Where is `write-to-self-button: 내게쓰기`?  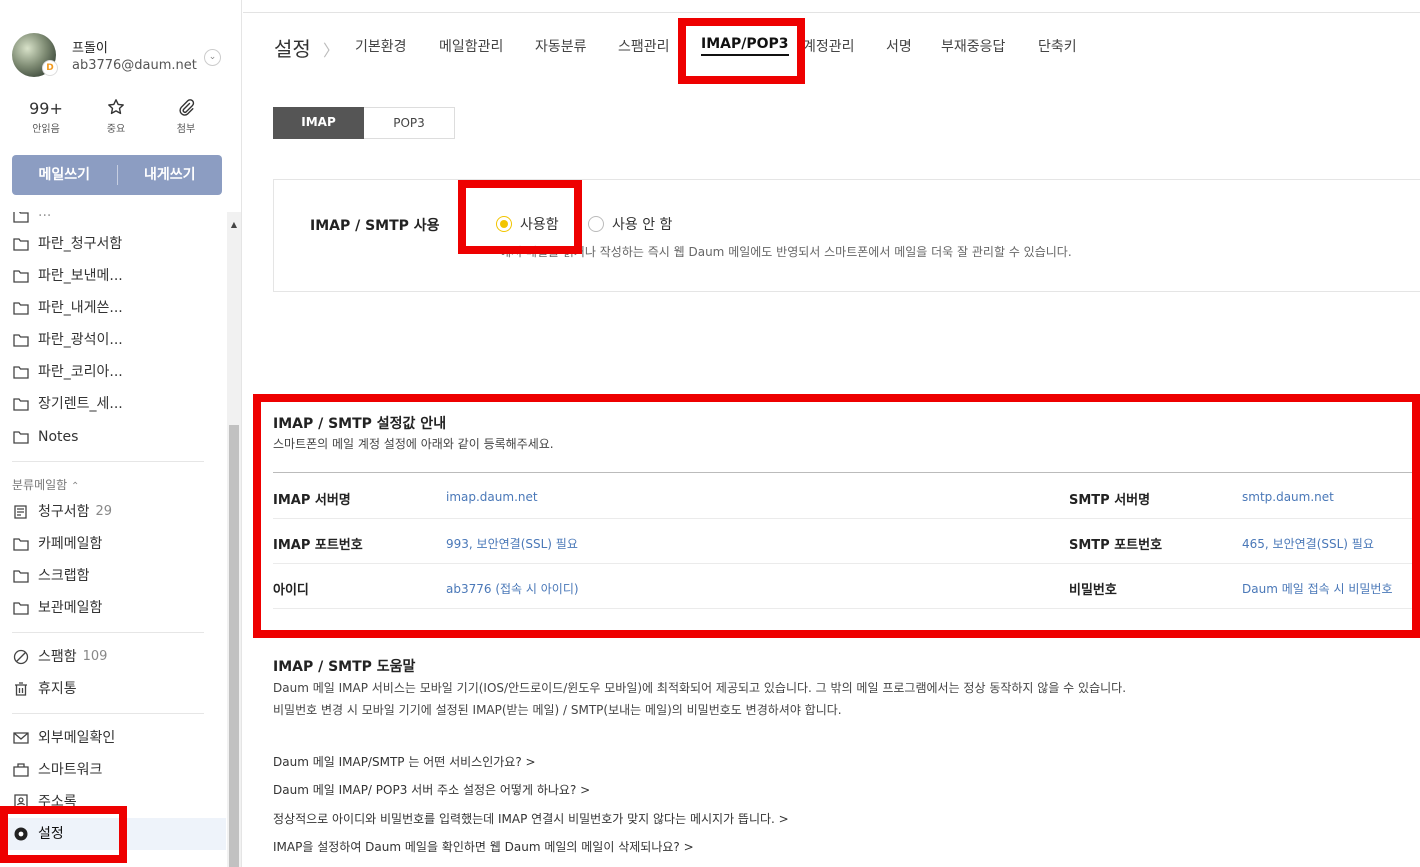 write-to-self-button: 내게쓰기 is located at coordinates (170, 175).